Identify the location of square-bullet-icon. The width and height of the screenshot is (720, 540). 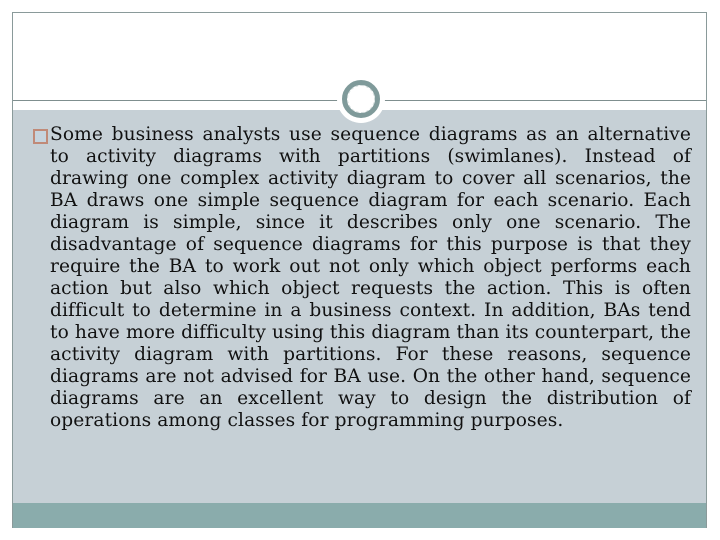
(40, 136).